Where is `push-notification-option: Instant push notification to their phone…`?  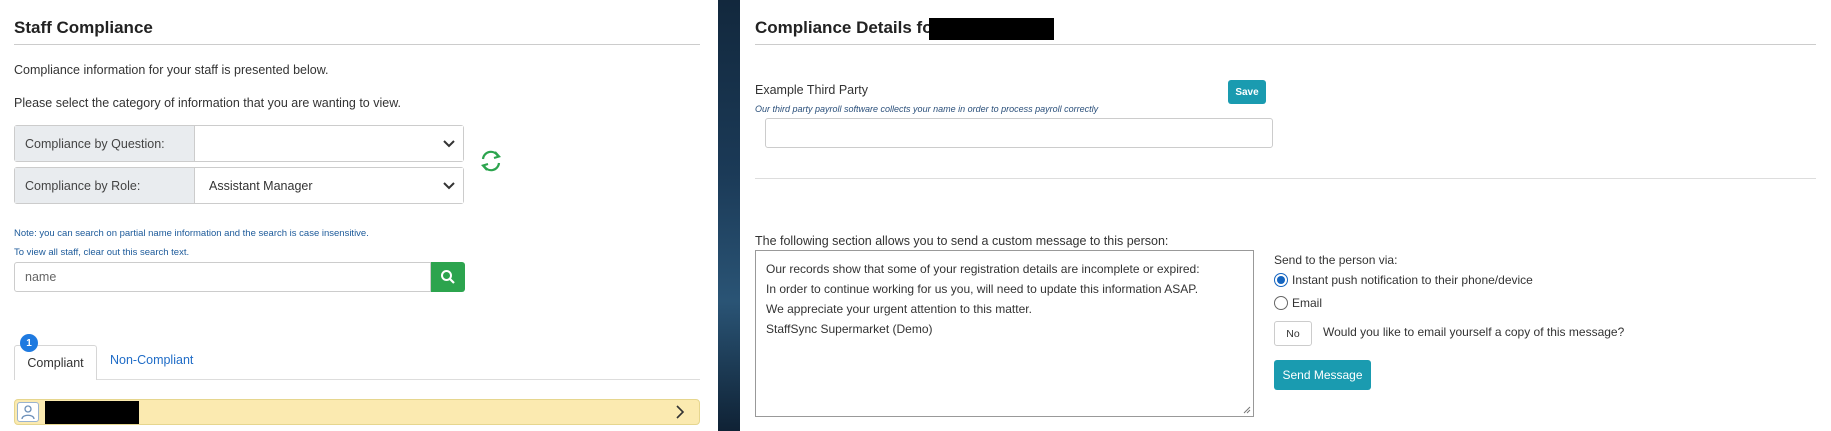
push-notification-option: Instant push notification to their phone… is located at coordinates (1403, 280).